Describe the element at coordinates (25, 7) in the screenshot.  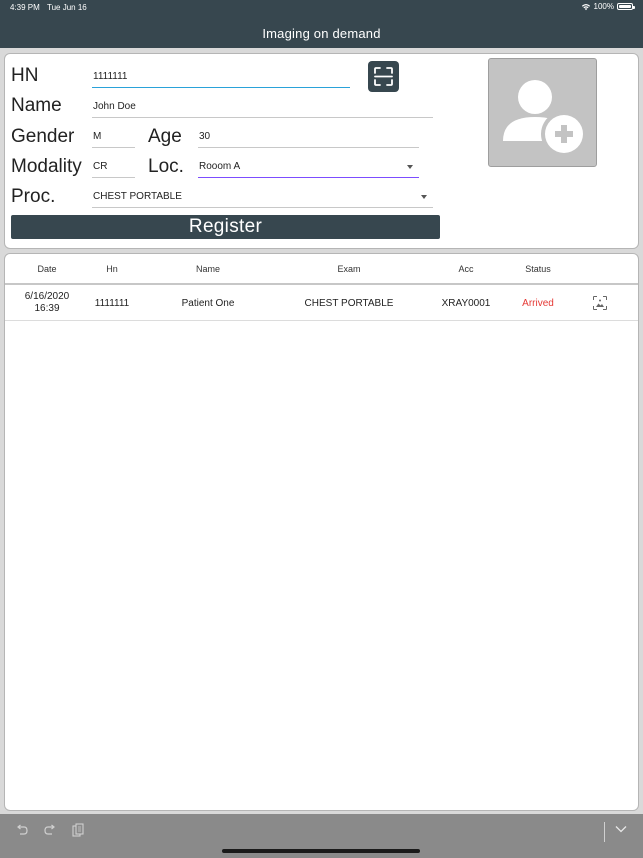
I see `status-time: 4:39 PM` at that location.